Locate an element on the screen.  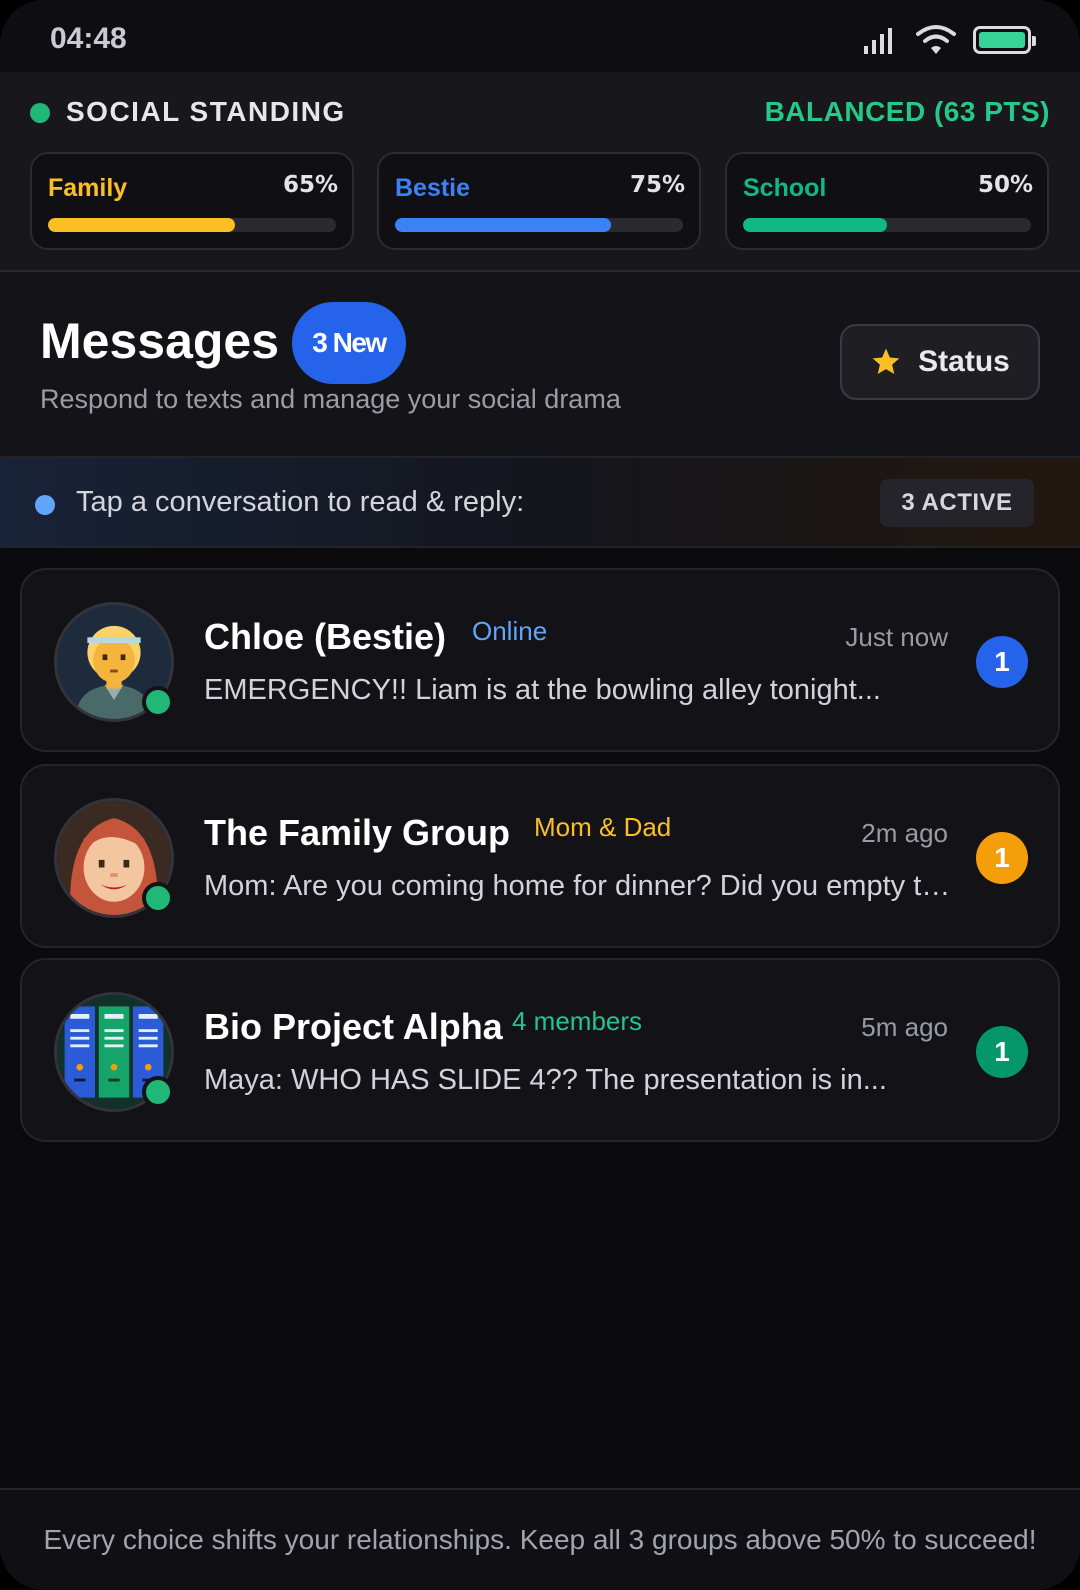
meter-bestie: Bestie 75% is located at coordinates (539, 201).